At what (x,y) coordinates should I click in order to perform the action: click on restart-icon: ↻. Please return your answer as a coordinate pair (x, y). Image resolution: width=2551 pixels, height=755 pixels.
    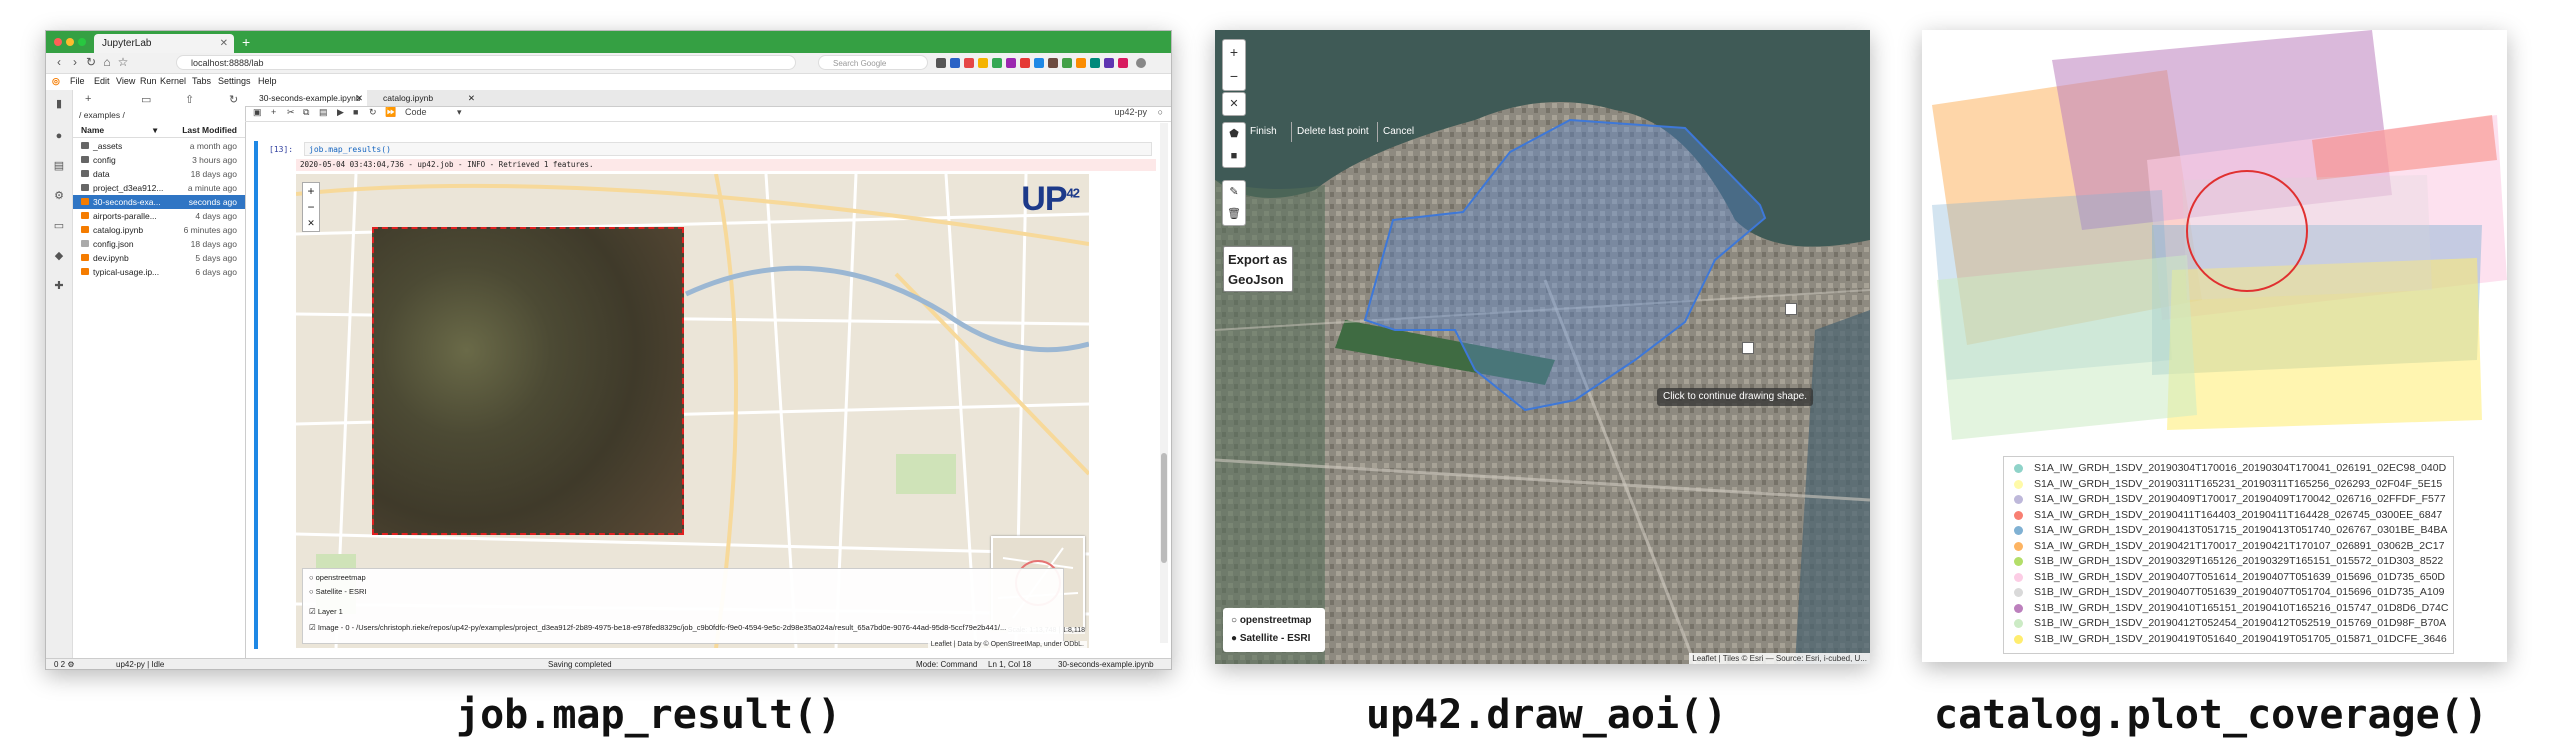
    Looking at the image, I should click on (373, 112).